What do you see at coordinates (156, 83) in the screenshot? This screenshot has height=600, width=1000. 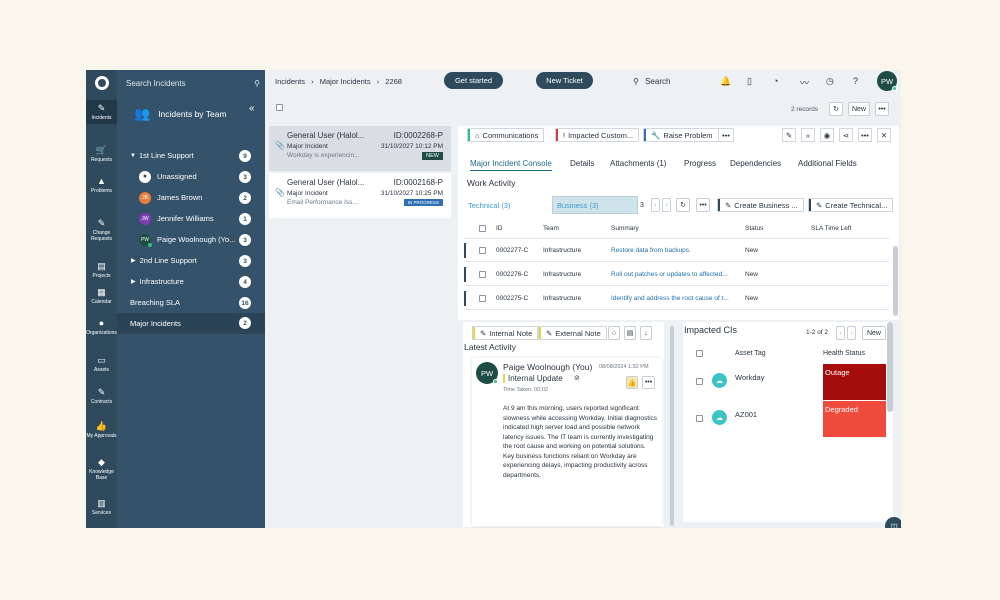 I see `panel-search-input: Search Incidents` at bounding box center [156, 83].